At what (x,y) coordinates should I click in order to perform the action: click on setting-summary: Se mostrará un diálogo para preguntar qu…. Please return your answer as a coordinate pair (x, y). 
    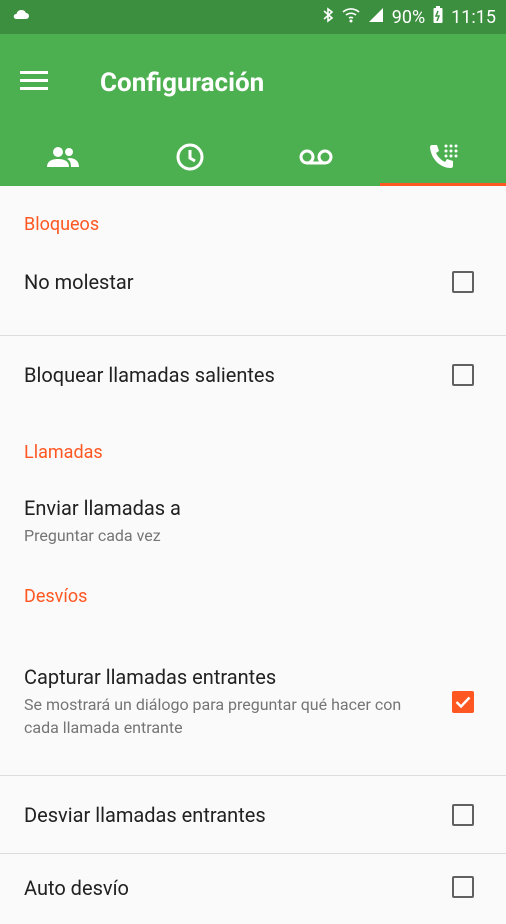
    Looking at the image, I should click on (238, 716).